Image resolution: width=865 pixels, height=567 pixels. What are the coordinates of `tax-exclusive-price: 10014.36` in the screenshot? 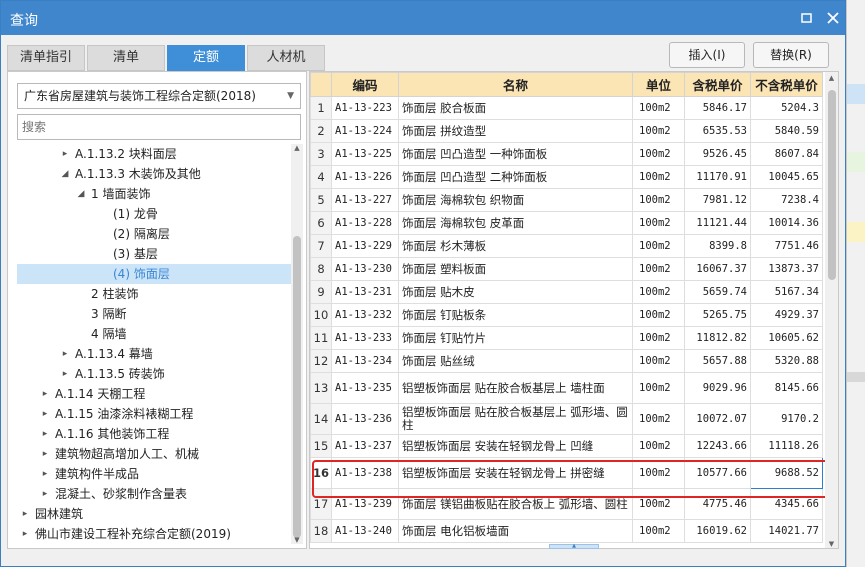 It's located at (786, 223).